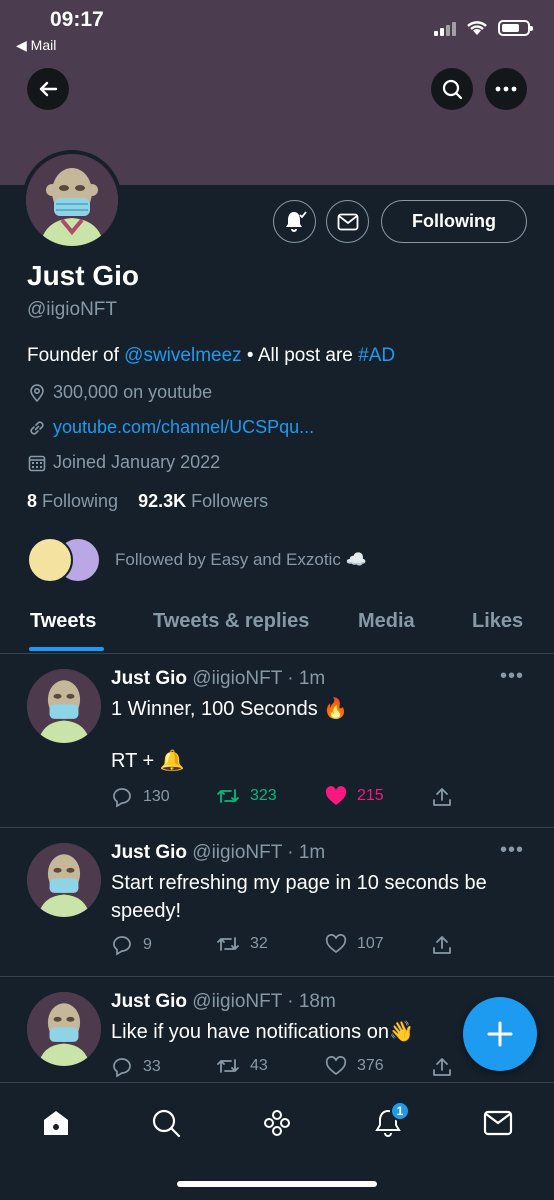 Image resolution: width=554 pixels, height=1200 pixels. I want to click on status-time: 09:17, so click(77, 19).